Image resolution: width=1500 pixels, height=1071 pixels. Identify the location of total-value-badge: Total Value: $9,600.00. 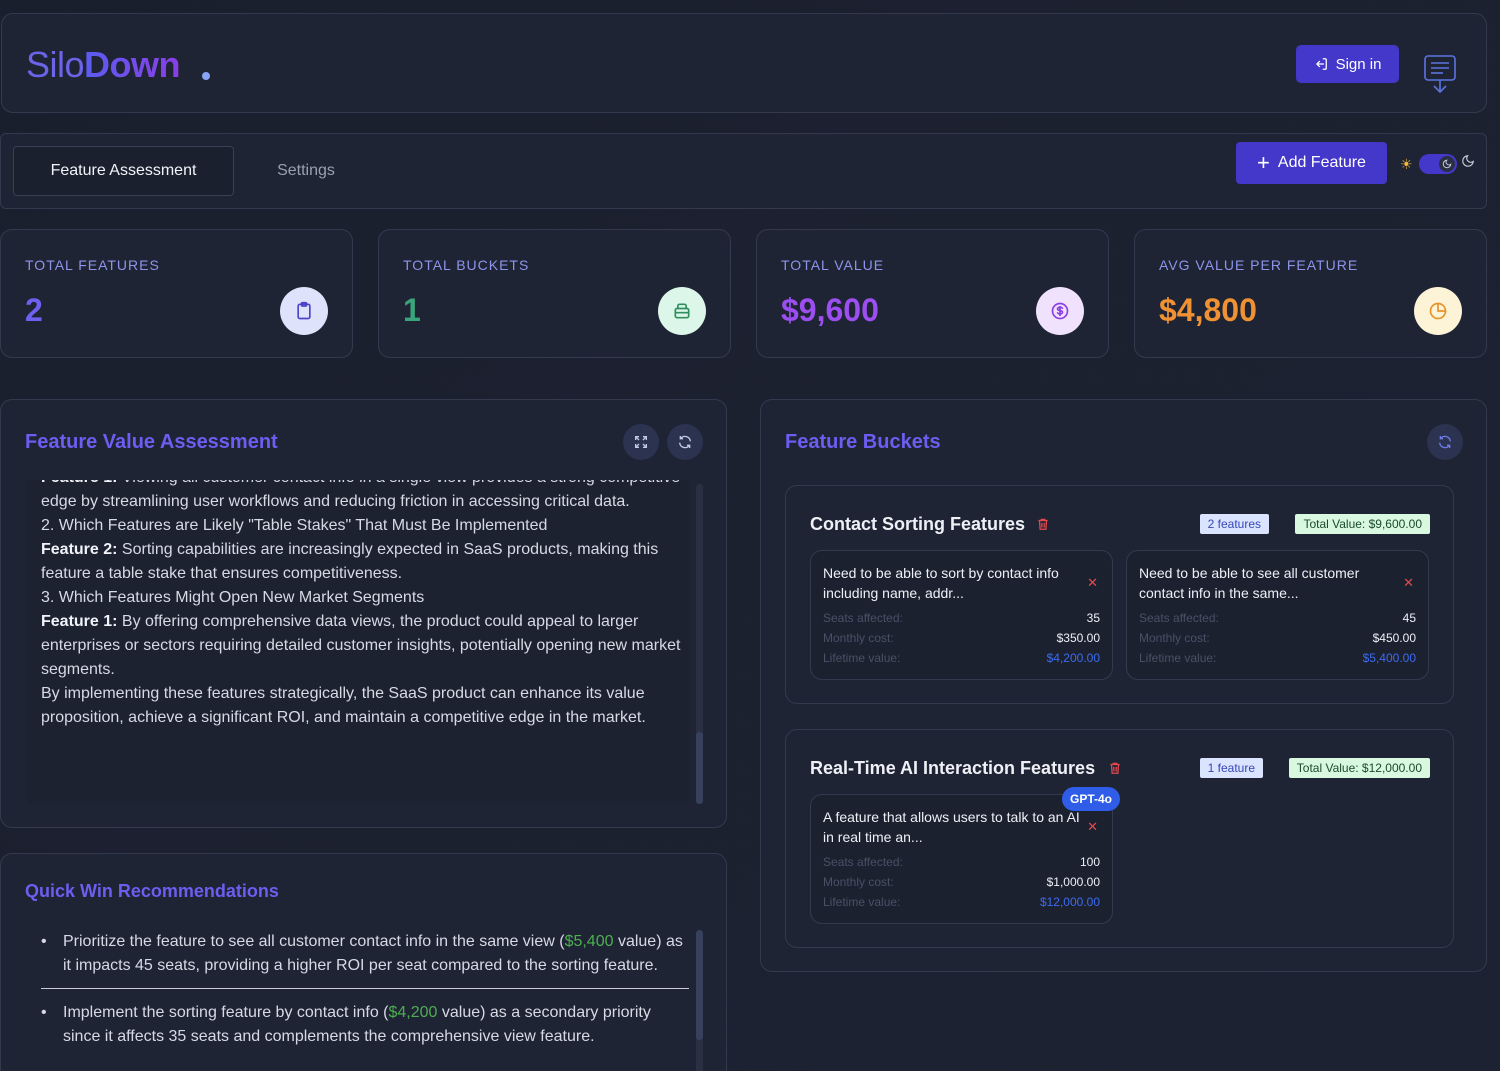
(1362, 524).